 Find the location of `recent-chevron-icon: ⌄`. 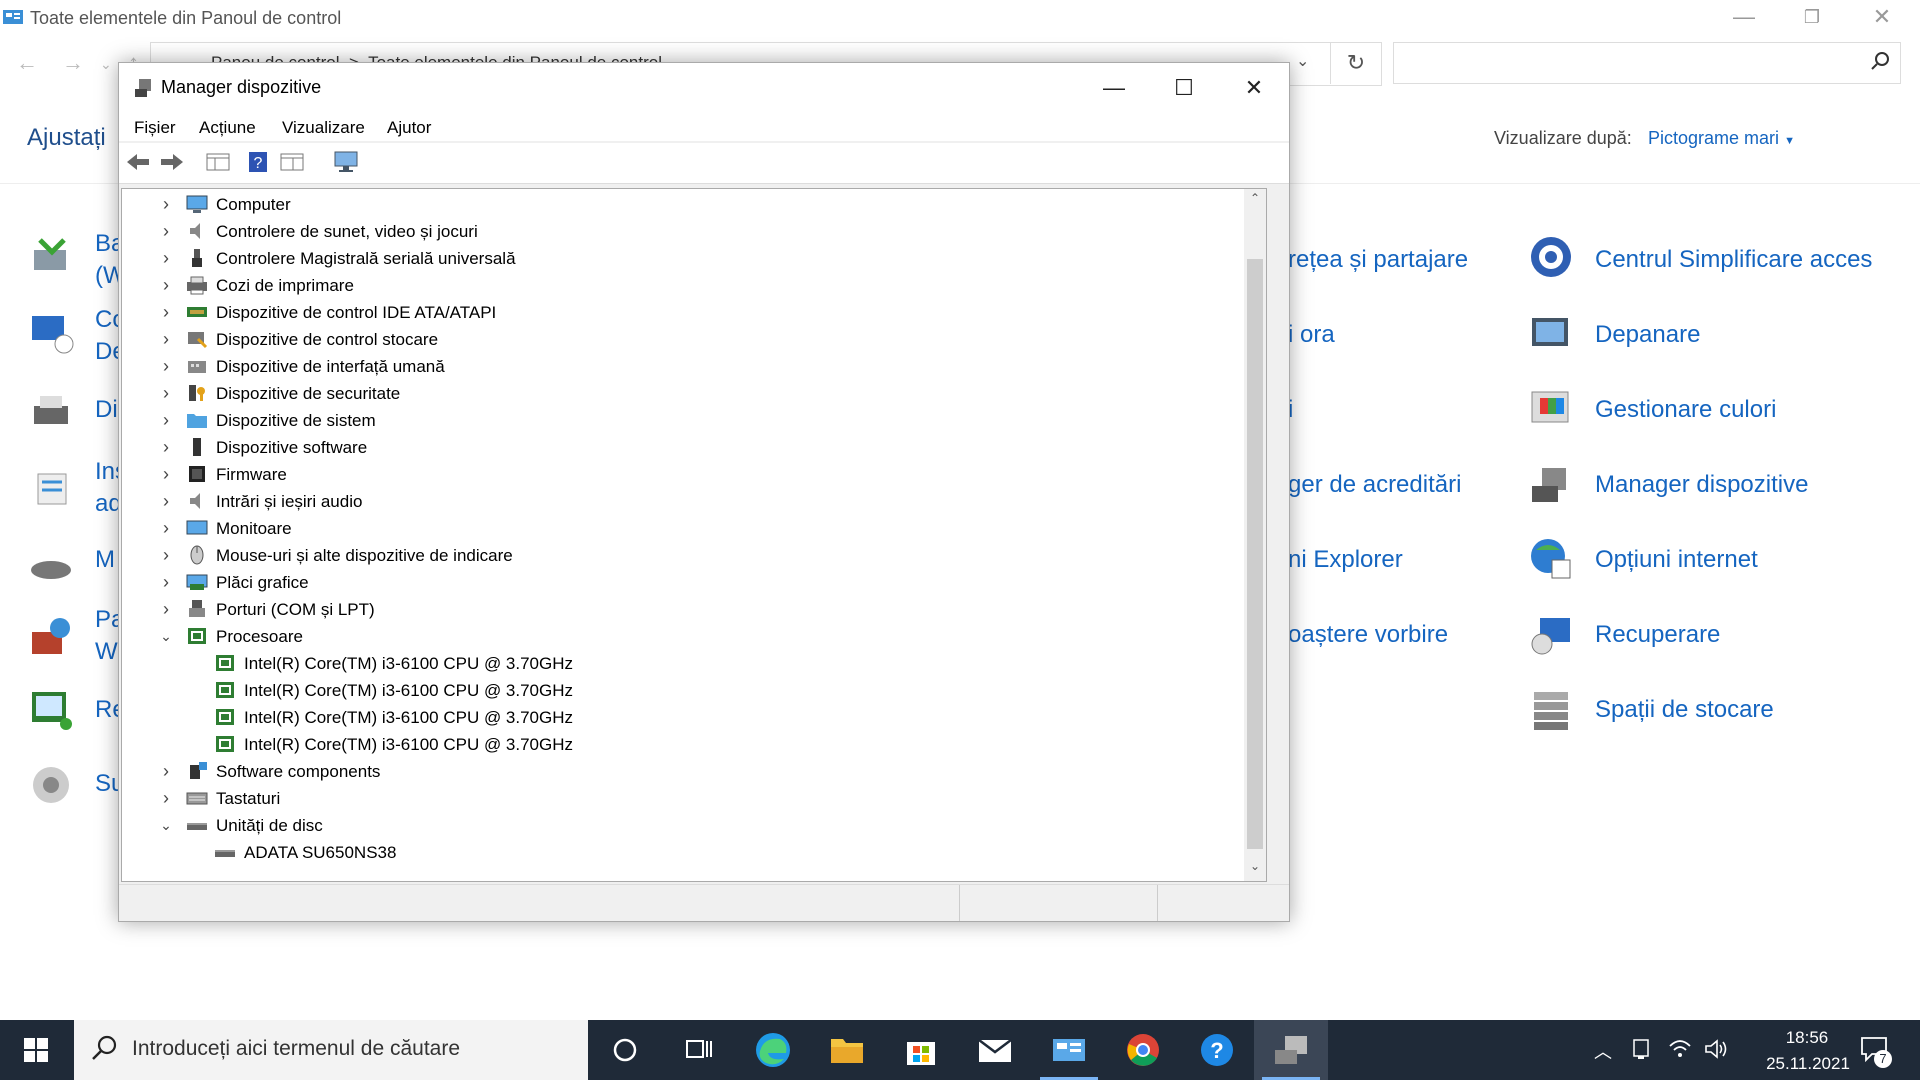

recent-chevron-icon: ⌄ is located at coordinates (106, 64).